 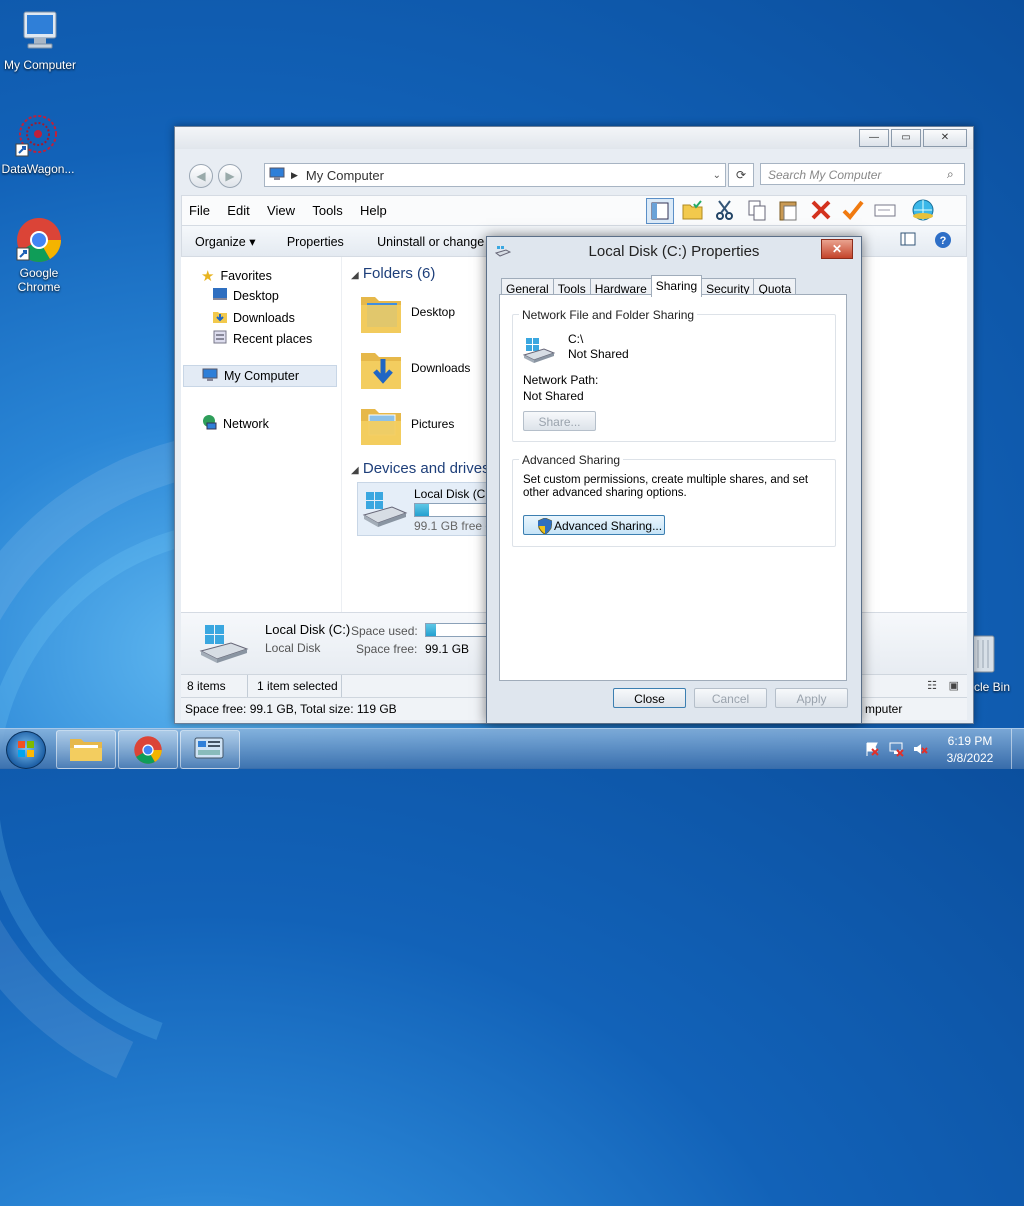 What do you see at coordinates (874, 138) in the screenshot?
I see `minimize-button: —` at bounding box center [874, 138].